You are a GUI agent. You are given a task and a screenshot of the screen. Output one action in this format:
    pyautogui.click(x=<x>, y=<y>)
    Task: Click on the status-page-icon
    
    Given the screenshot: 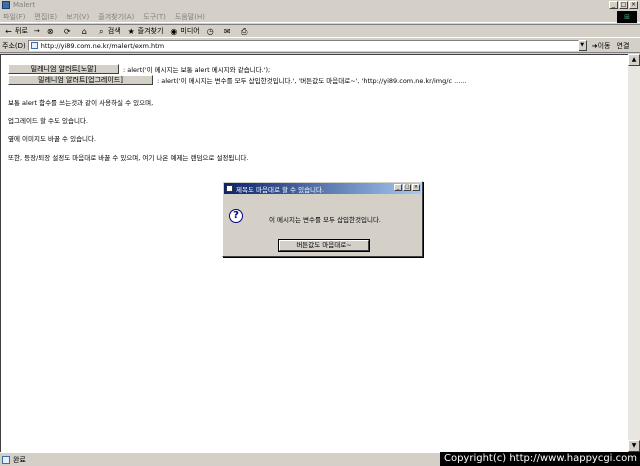 What is the action you would take?
    pyautogui.click(x=6, y=459)
    